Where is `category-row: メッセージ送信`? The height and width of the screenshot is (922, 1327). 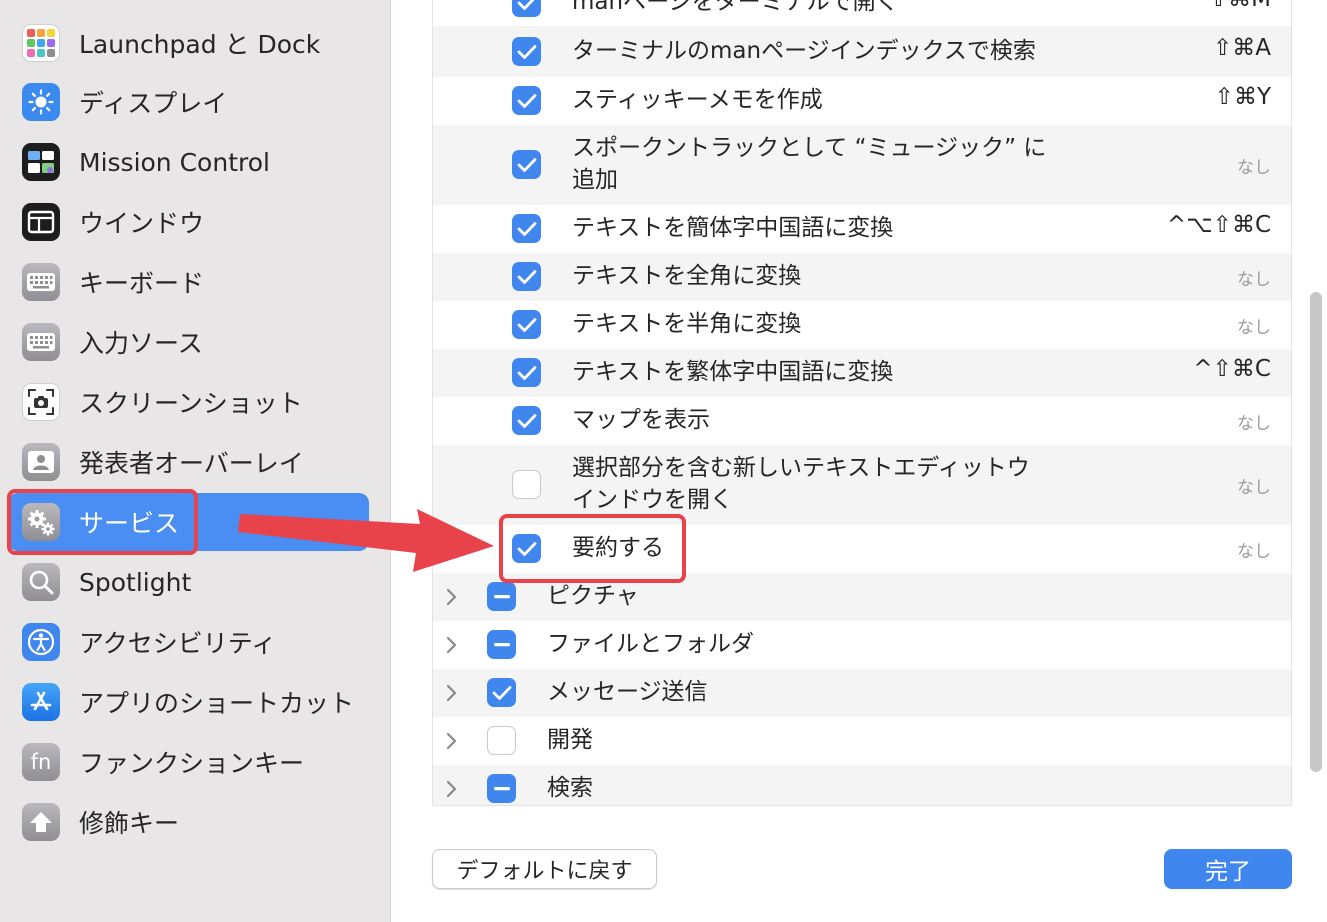
category-row: メッセージ送信 is located at coordinates (862, 693).